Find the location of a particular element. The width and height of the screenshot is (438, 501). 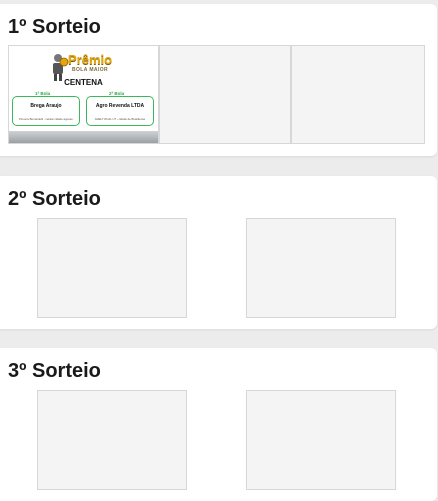

prize-category: CENTENA is located at coordinates (83, 82).